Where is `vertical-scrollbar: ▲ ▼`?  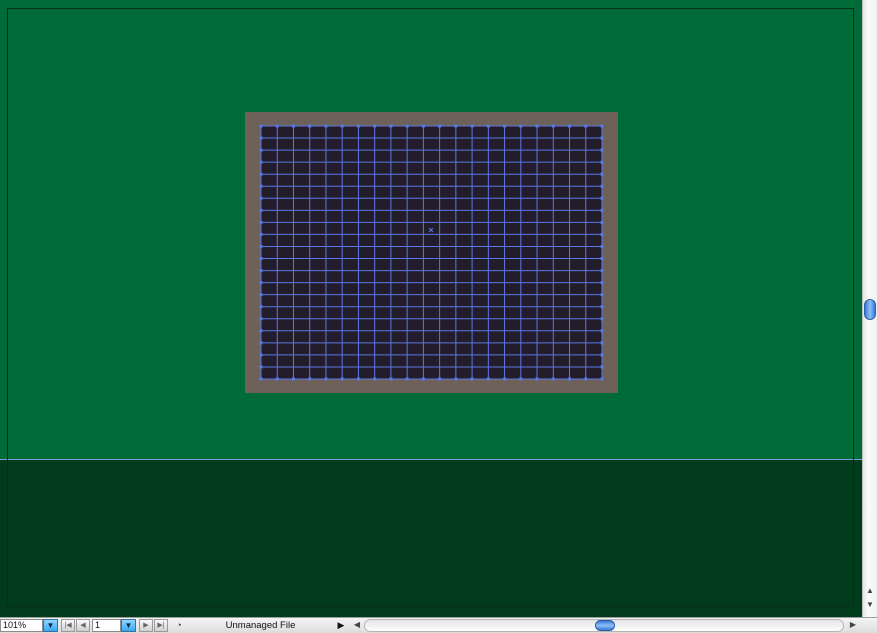 vertical-scrollbar: ▲ ▼ is located at coordinates (869, 308).